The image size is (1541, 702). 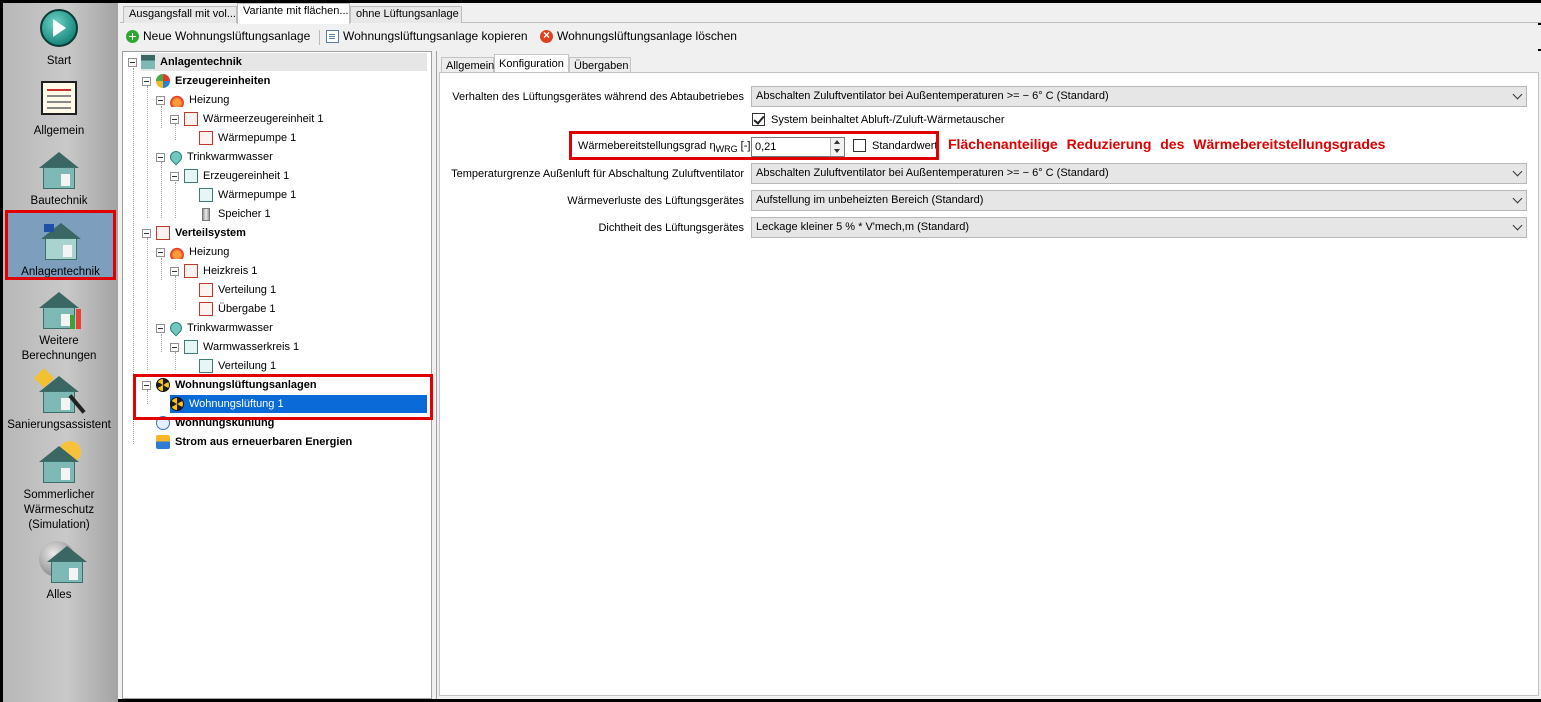 I want to click on tree-node-wohnungslueftung-1: Wohnungslüftung 1, so click(x=298, y=404).